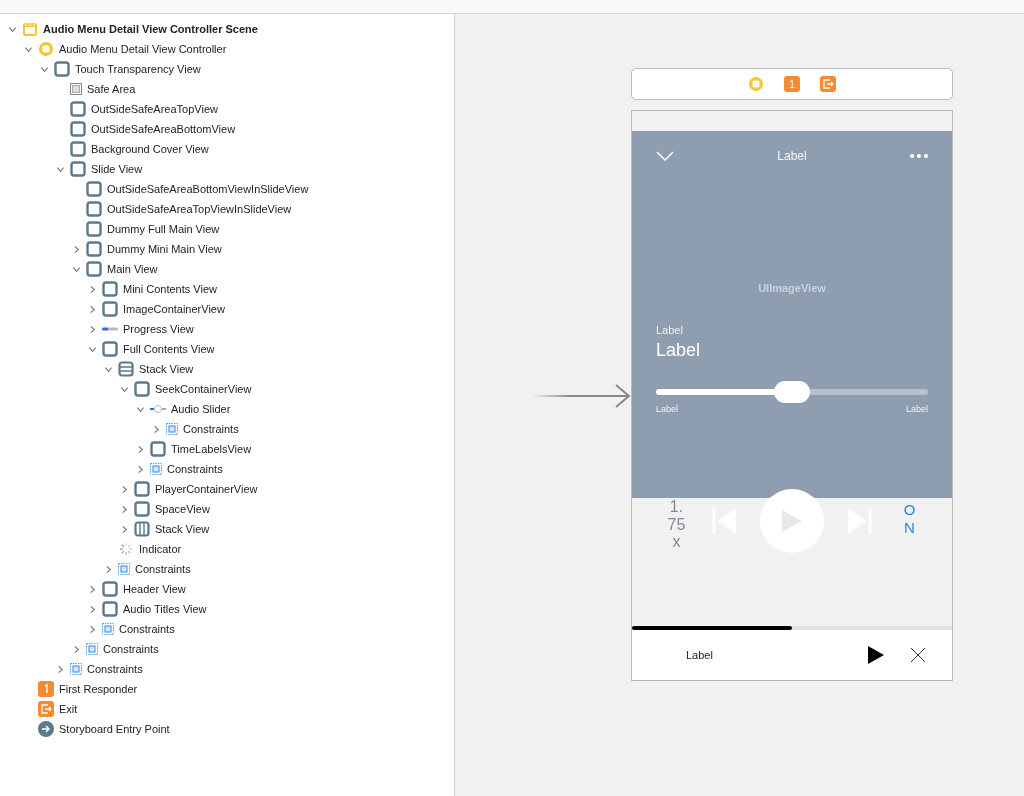 This screenshot has width=1024, height=796. Describe the element at coordinates (126, 369) in the screenshot. I see `vertical-stack-icon` at that location.